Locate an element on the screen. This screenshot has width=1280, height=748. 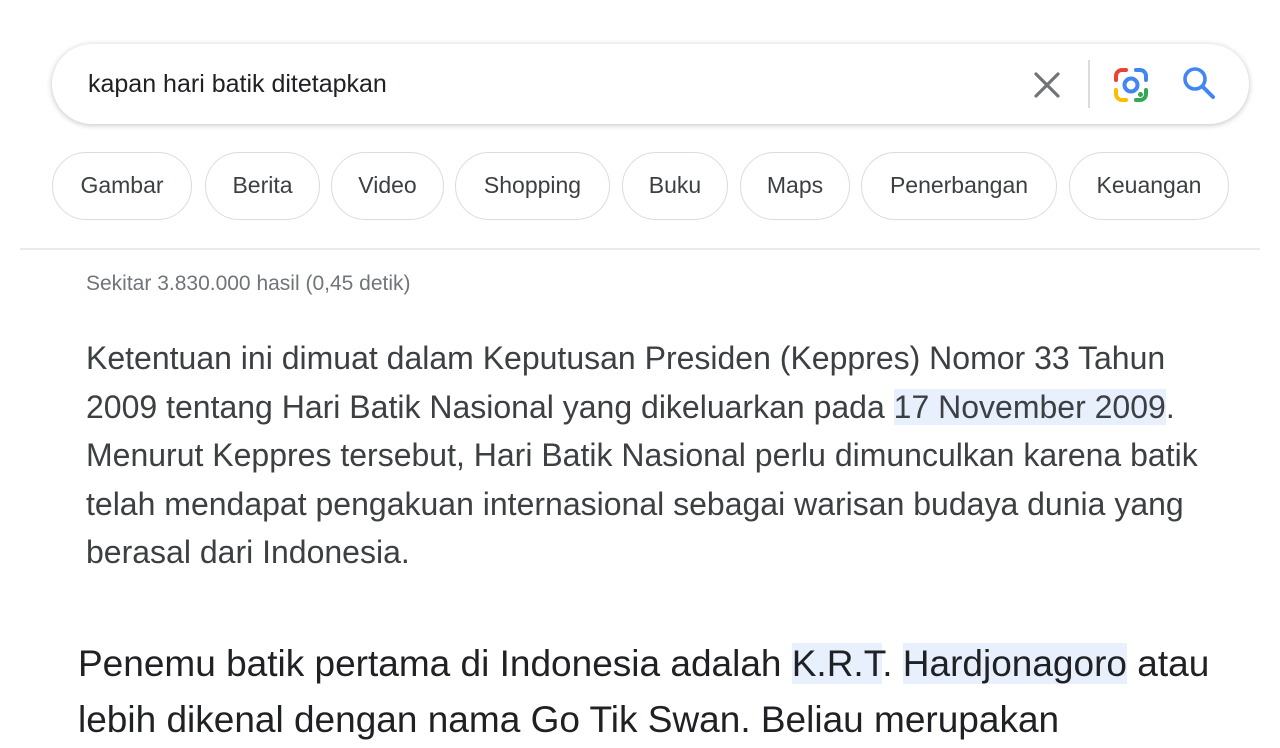
snippet-text: . is located at coordinates (892, 663).